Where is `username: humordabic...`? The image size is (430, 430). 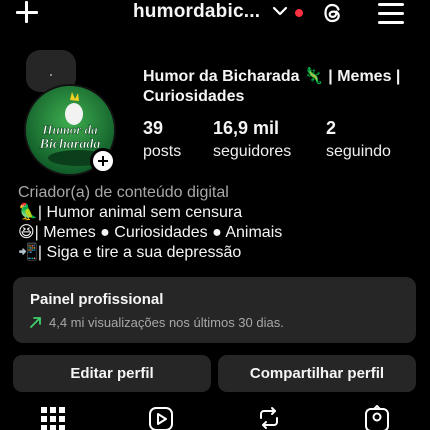 username: humordabic... is located at coordinates (196, 12).